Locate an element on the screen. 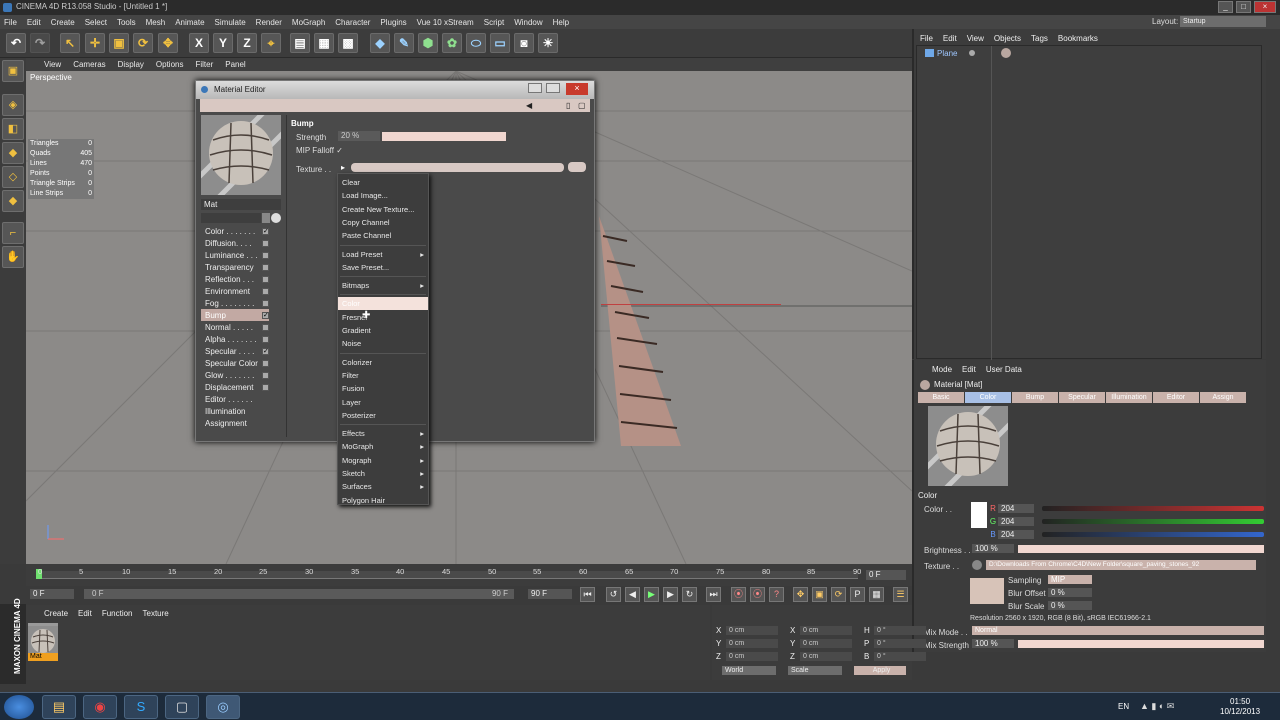 This screenshot has width=1280, height=720. channel-reflection: Reflection . . . is located at coordinates (235, 279).